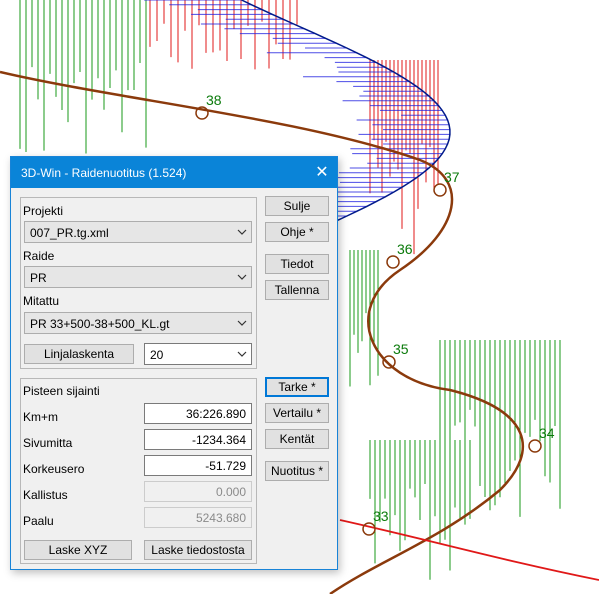 The image size is (599, 594). What do you see at coordinates (214, 100) in the screenshot?
I see `station-label: 38` at bounding box center [214, 100].